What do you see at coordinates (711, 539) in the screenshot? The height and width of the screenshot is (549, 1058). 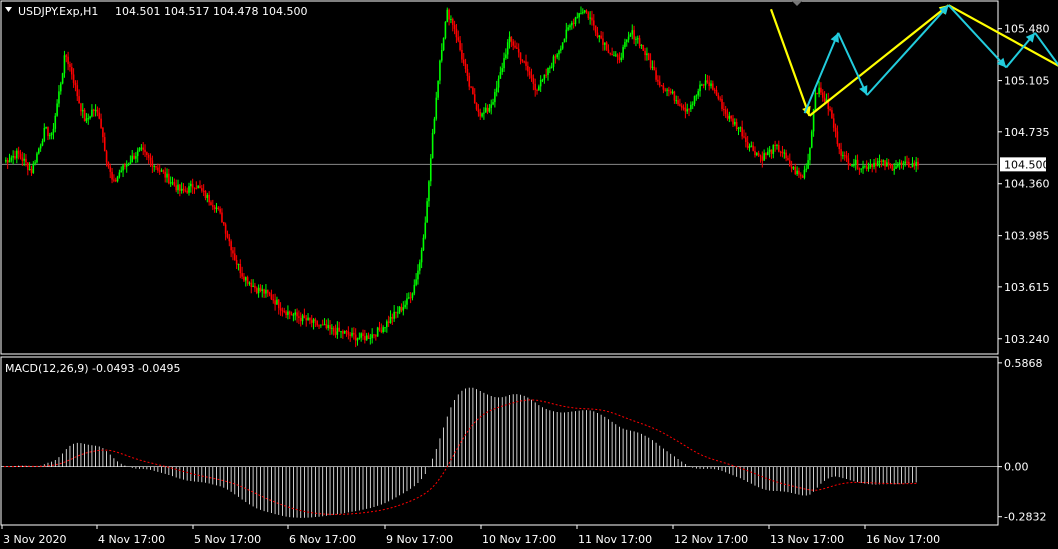 I see `time-tick-label: 12 Nov 17:00` at bounding box center [711, 539].